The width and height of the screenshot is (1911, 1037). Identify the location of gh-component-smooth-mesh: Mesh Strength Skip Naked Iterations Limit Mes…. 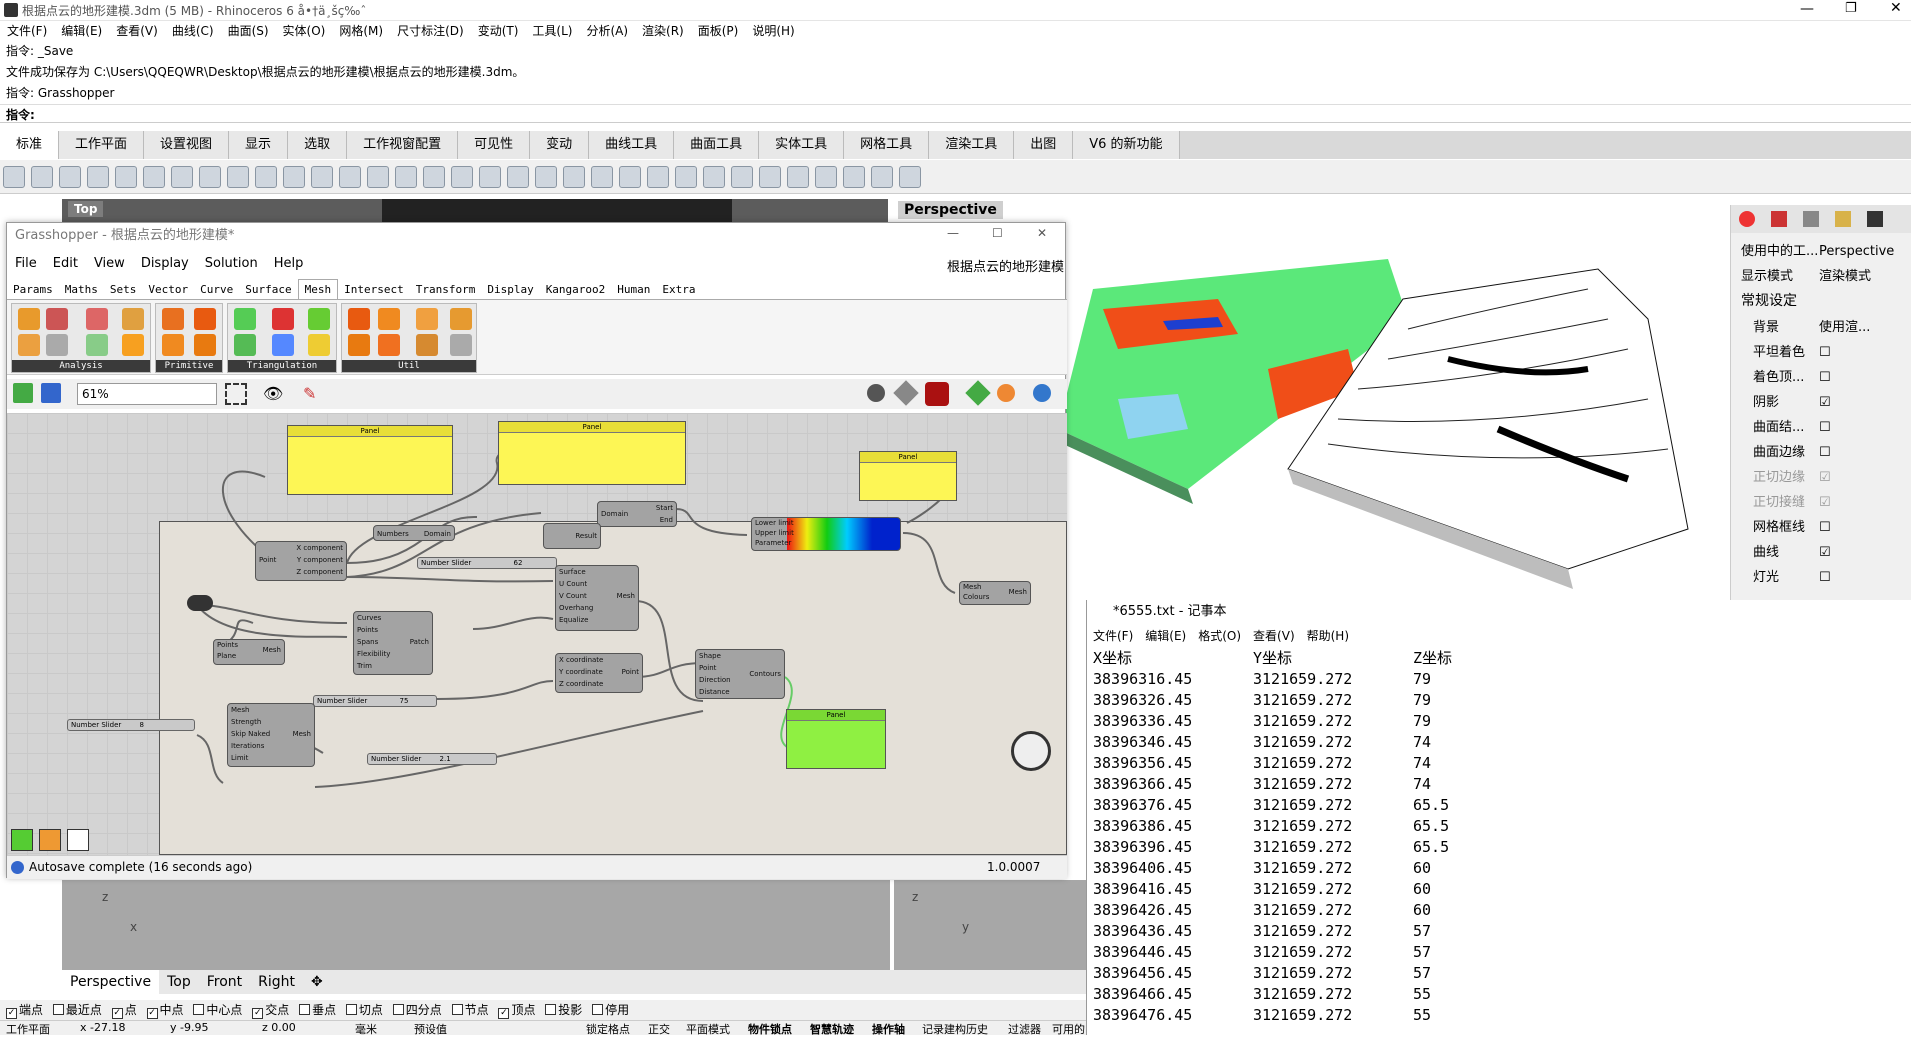
(271, 735).